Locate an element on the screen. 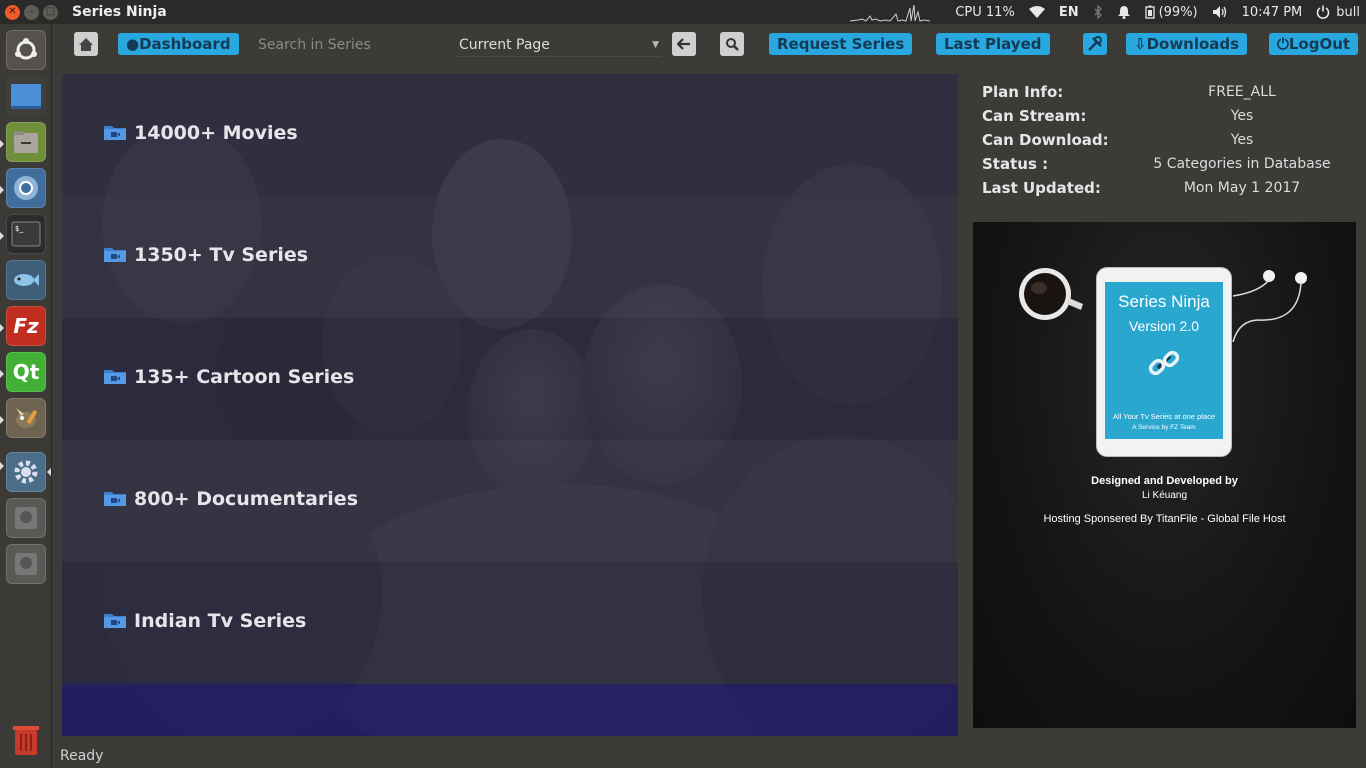 The image size is (1366, 768). promo-app-name: Series Ninja is located at coordinates (1164, 301).